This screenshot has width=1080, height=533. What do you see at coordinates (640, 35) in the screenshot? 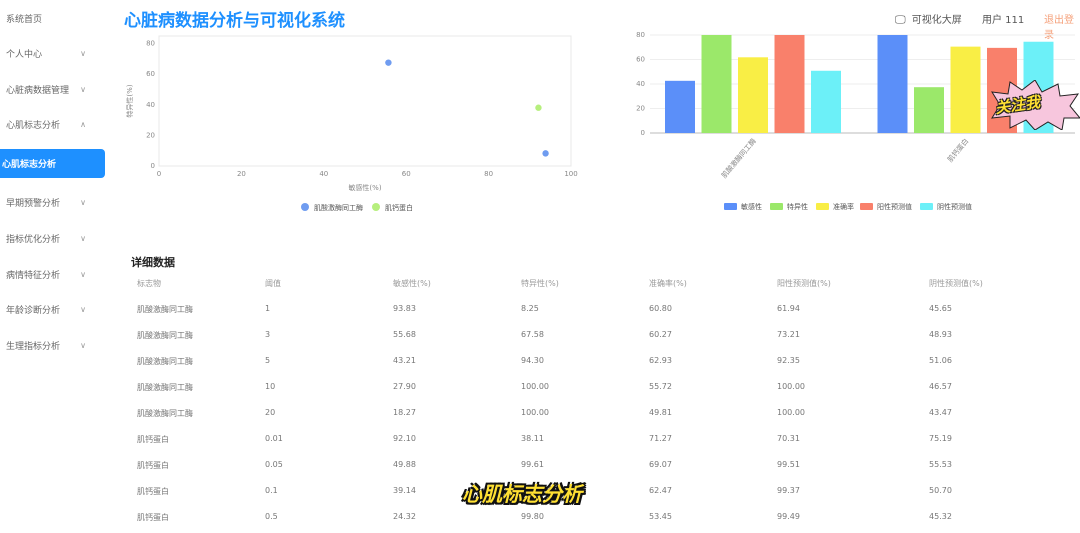
I see `y-tick-label: 80` at bounding box center [640, 35].